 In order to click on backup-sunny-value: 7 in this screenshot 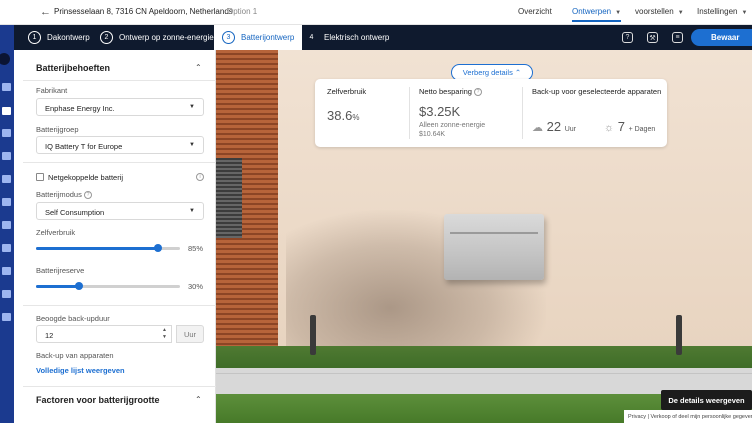, I will do `click(621, 126)`.